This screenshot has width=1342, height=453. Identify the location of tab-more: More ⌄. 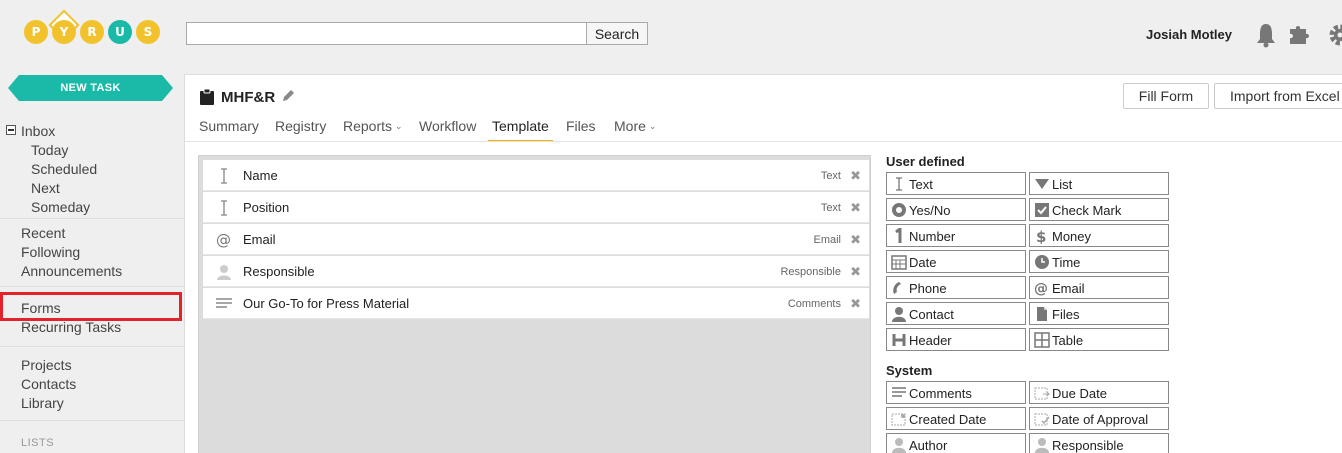
(635, 130).